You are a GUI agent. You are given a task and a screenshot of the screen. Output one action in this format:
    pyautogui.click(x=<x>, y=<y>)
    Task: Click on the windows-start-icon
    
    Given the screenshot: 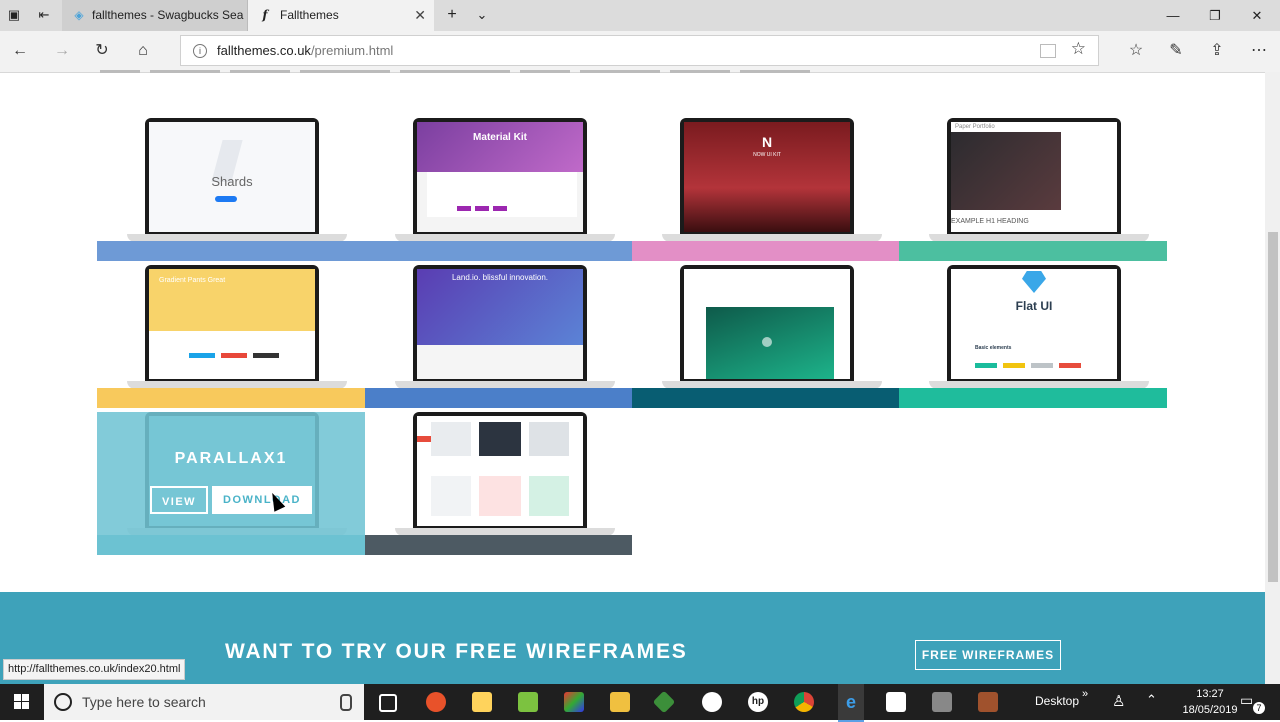 What is the action you would take?
    pyautogui.click(x=22, y=702)
    